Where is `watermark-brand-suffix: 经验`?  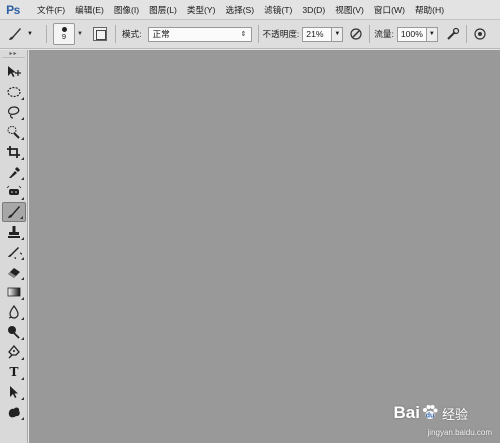 watermark-brand-suffix: 经验 is located at coordinates (454, 414).